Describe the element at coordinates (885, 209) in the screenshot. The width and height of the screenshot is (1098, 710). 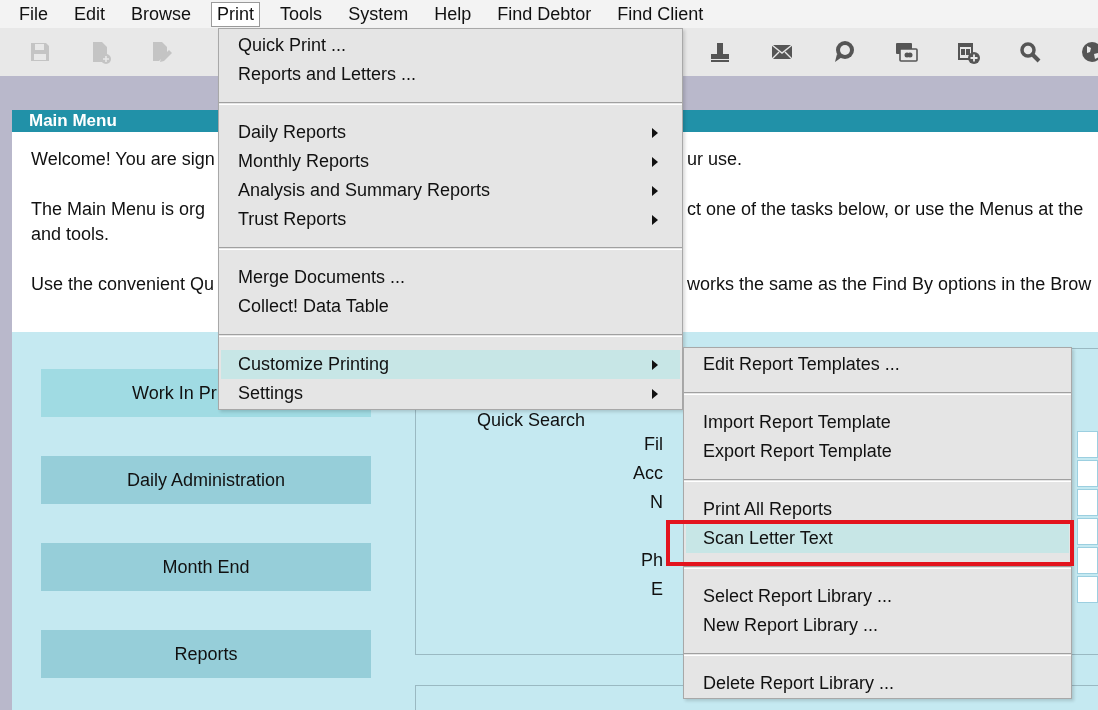
I see `intro-text: ct one of the tasks below, or use the Menus at the` at that location.